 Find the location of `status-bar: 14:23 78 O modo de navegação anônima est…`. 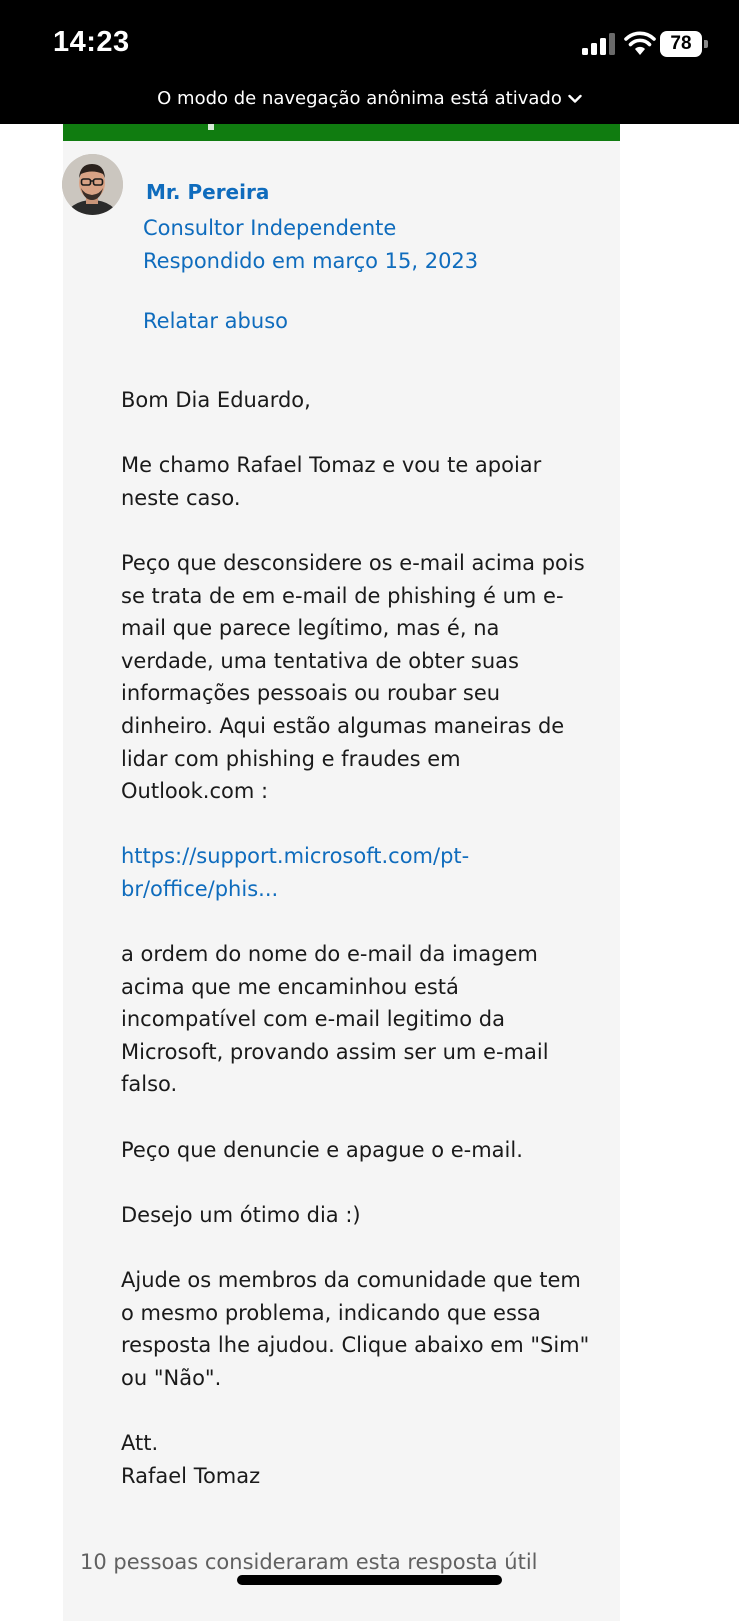

status-bar: 14:23 78 O modo de navegação anônima est… is located at coordinates (369, 62).